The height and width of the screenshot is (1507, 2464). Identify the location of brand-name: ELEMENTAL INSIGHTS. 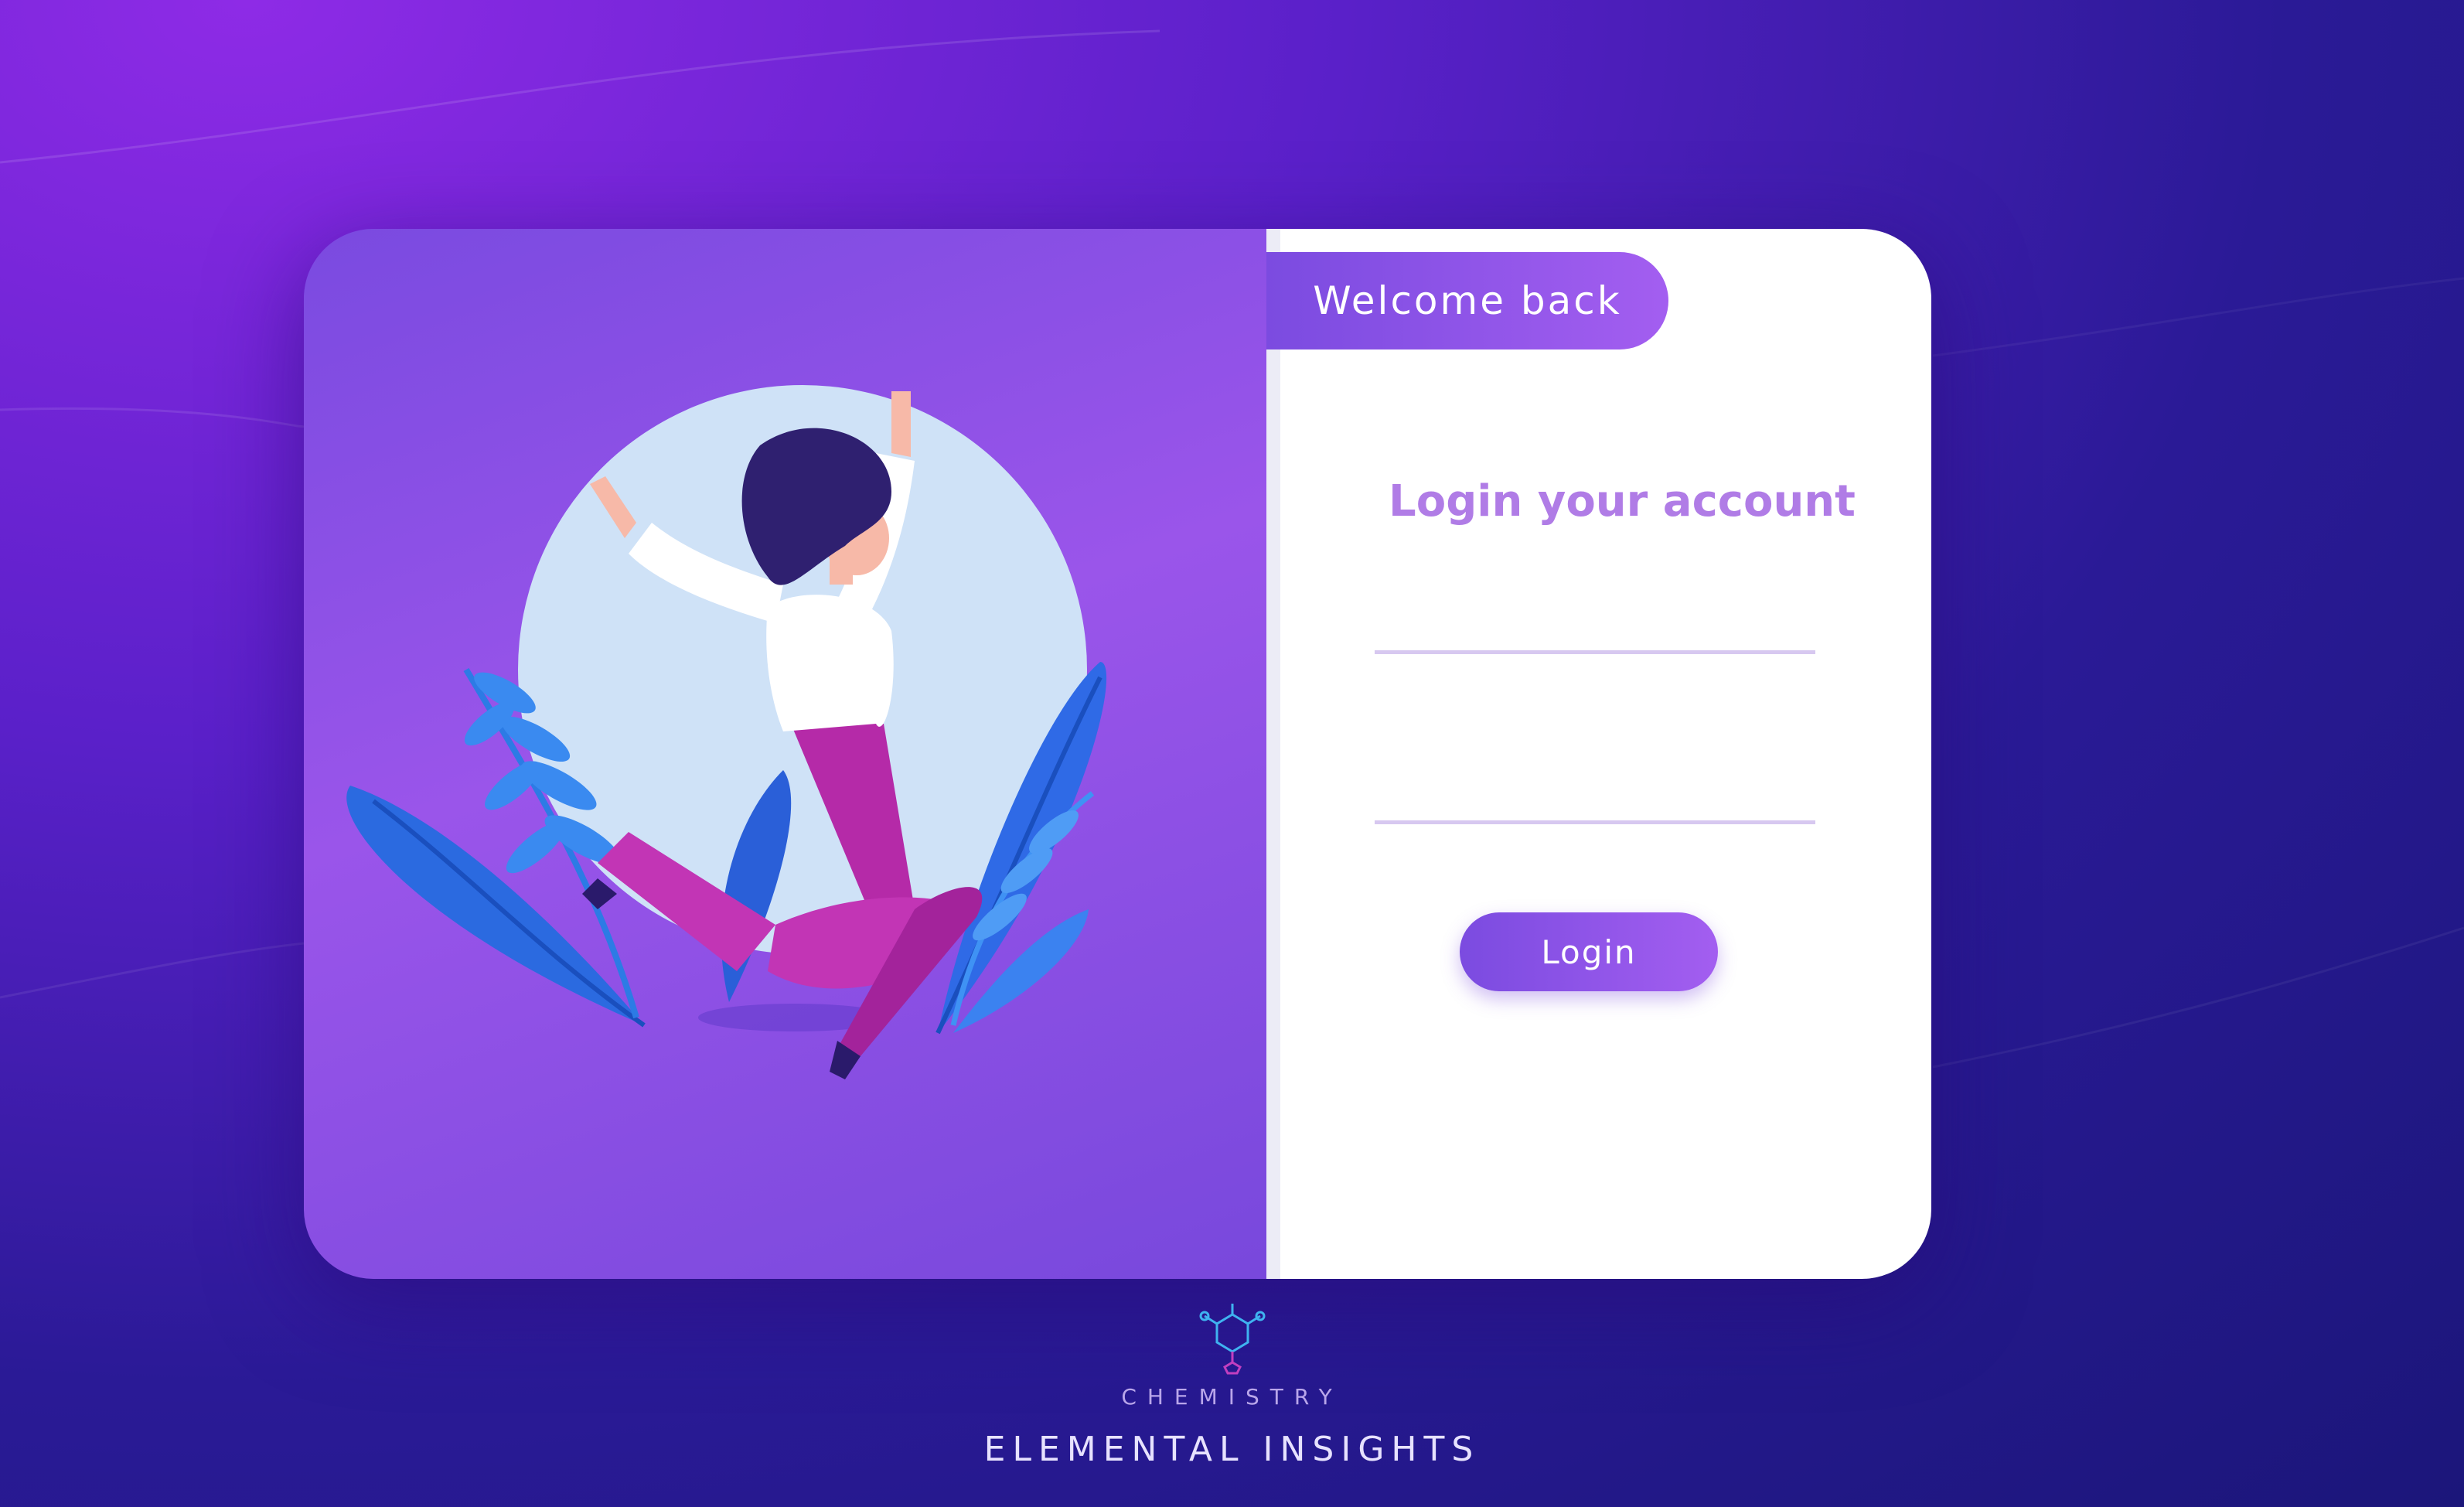
(1232, 1449).